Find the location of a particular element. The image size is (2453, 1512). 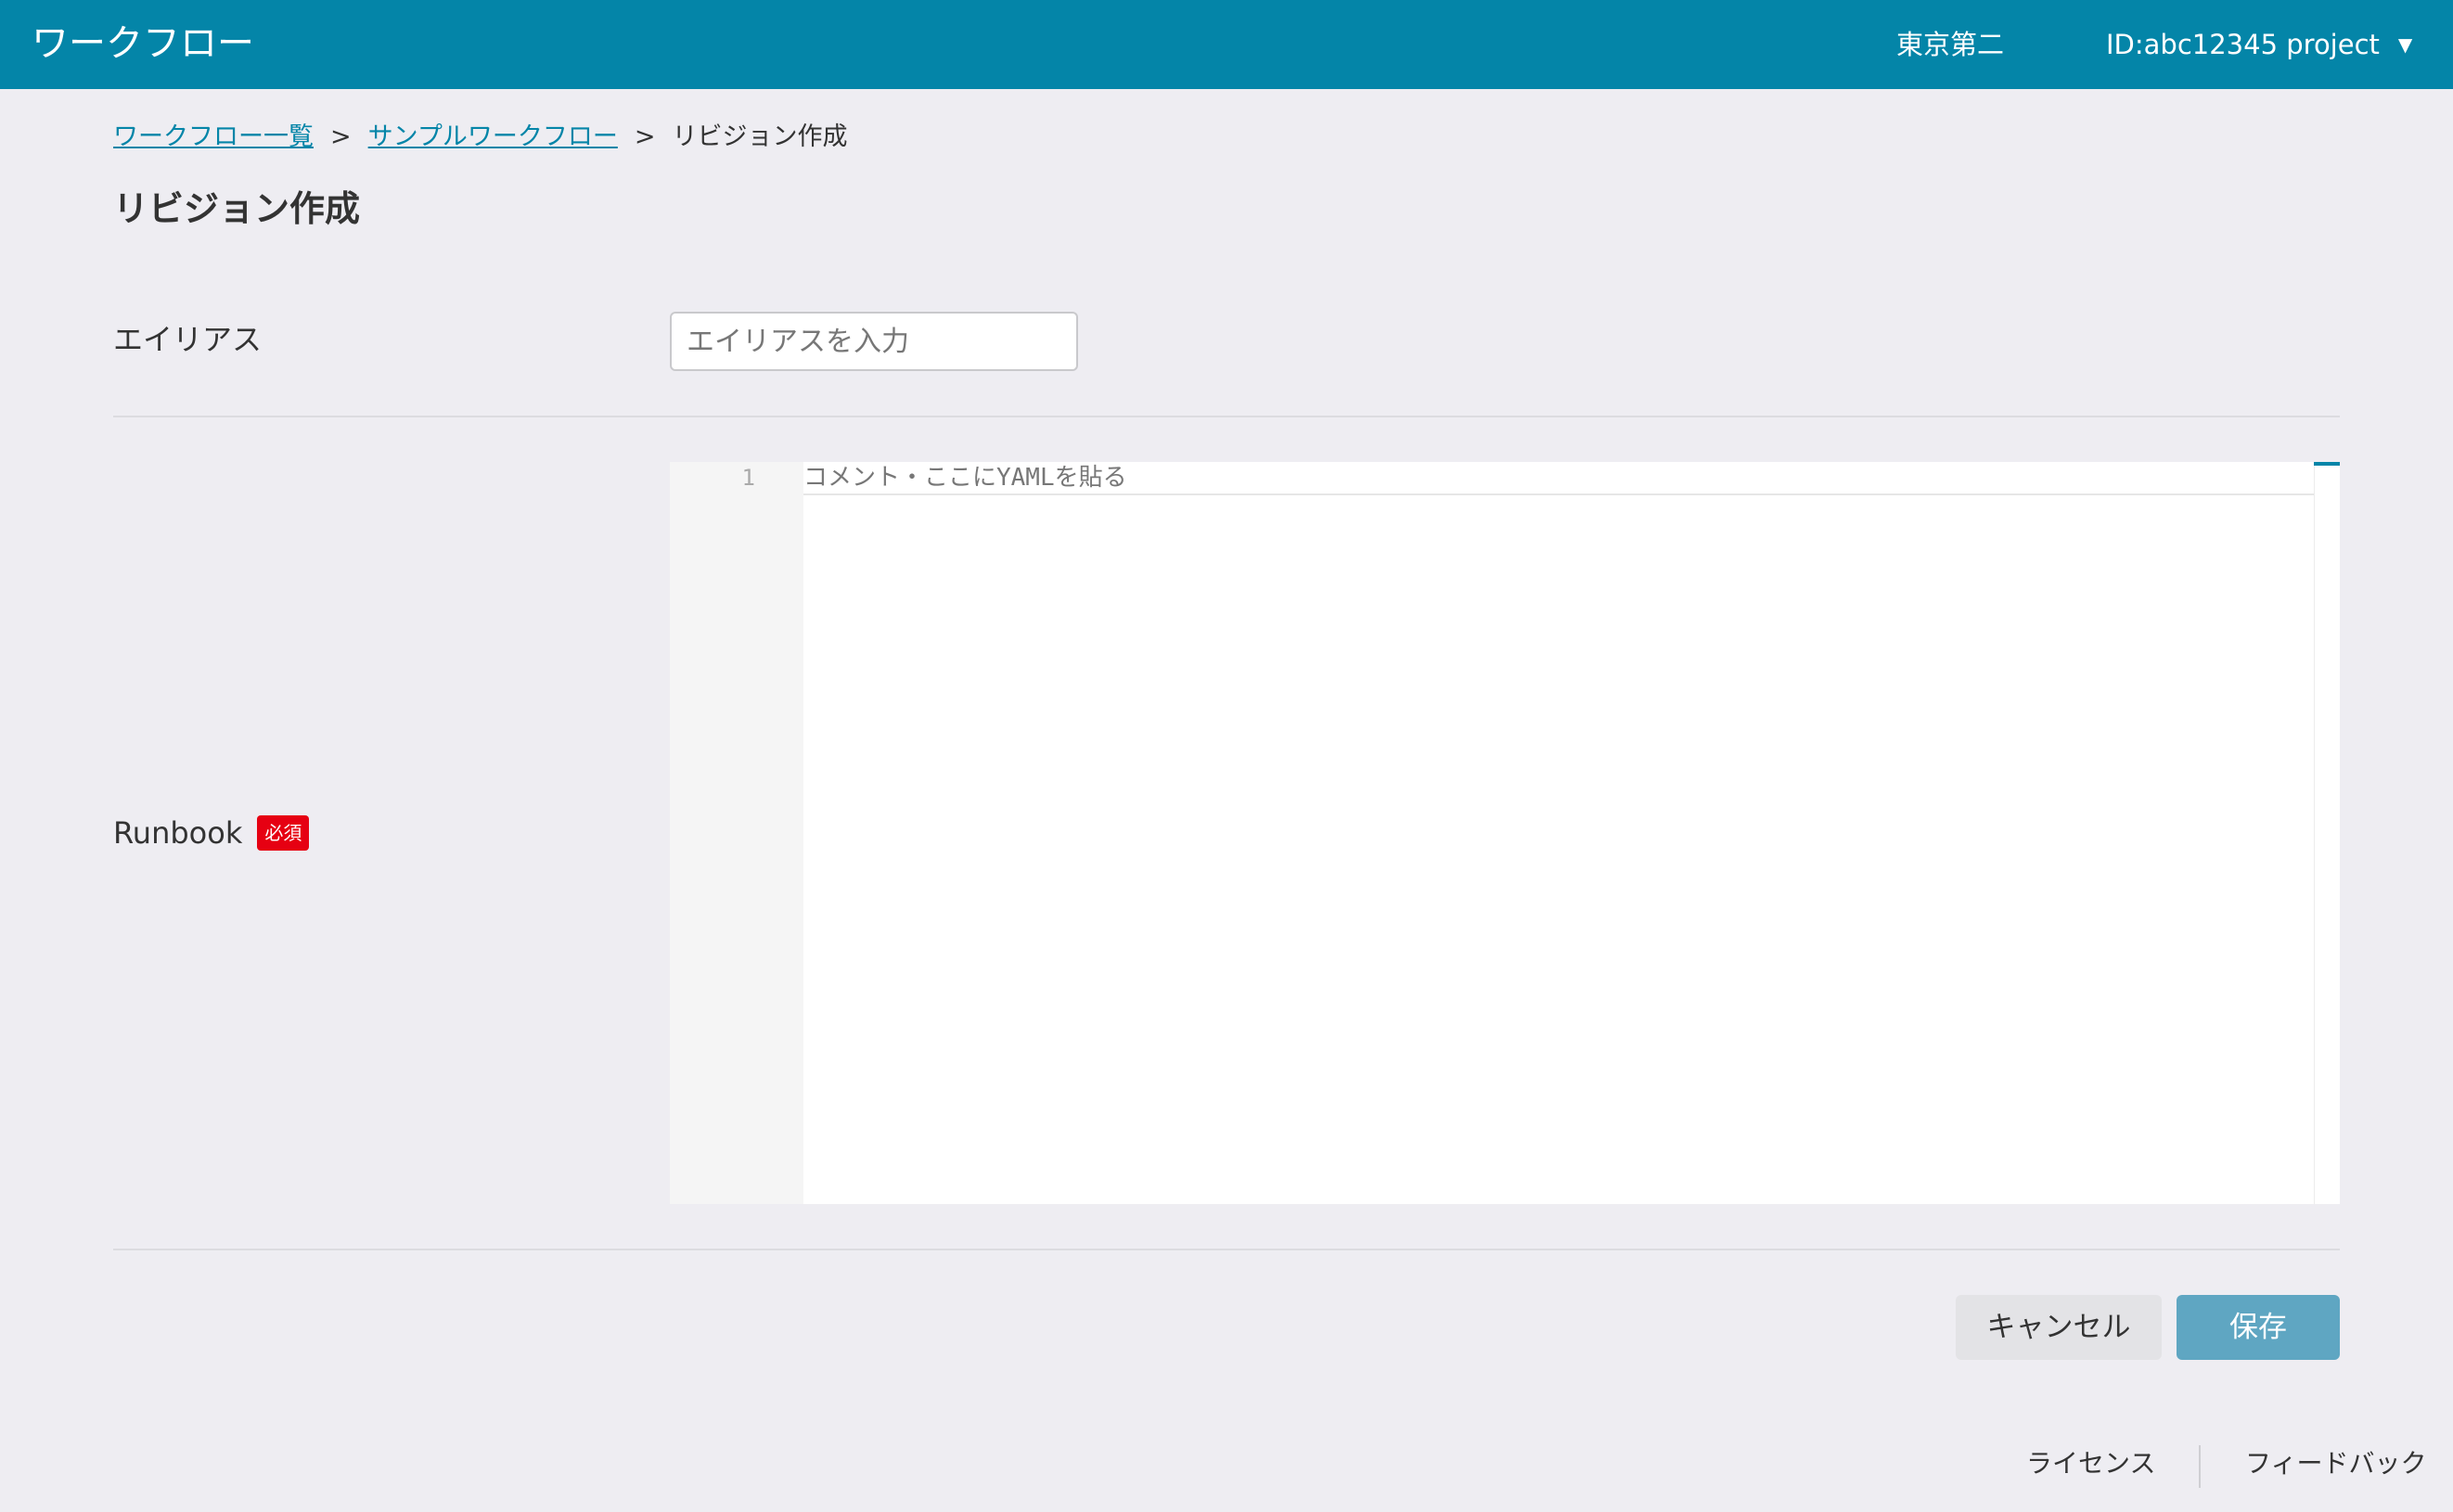

caret-down-icon: ▼ is located at coordinates (2405, 44).